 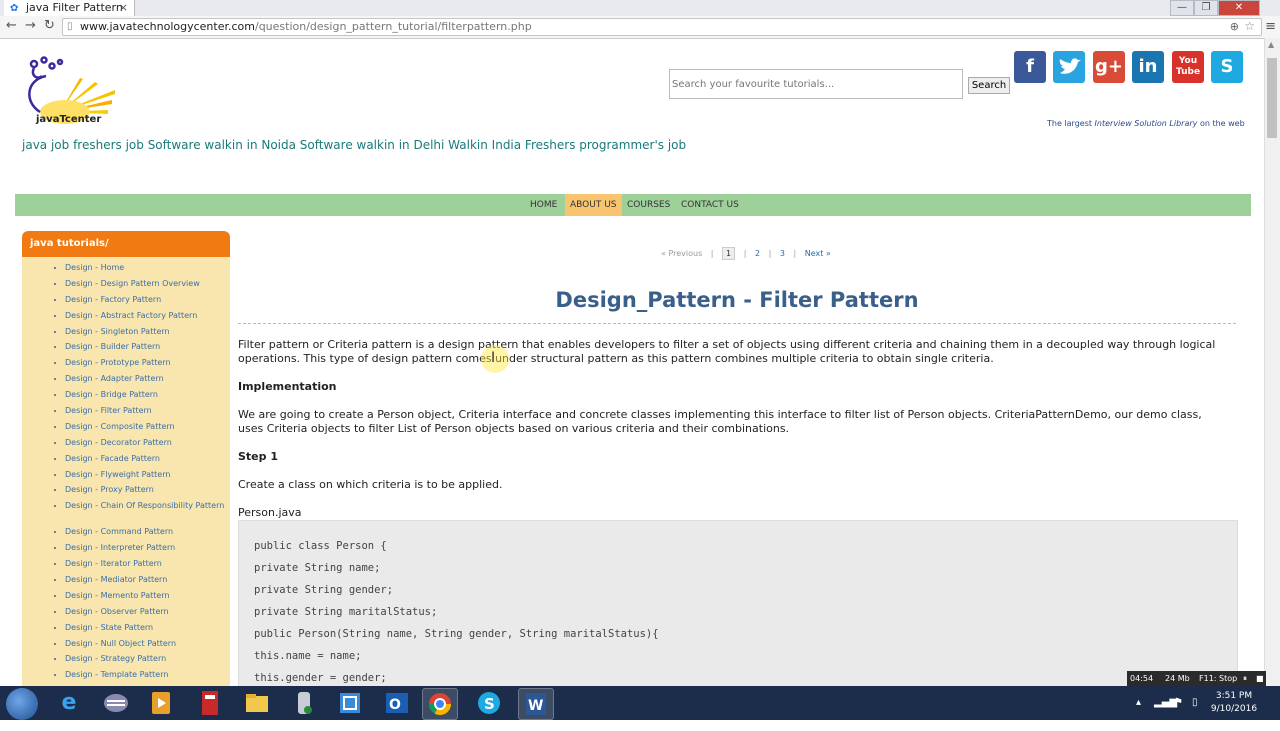 What do you see at coordinates (147, 335) in the screenshot?
I see `sidebar-item: Design - Singleton Pattern` at bounding box center [147, 335].